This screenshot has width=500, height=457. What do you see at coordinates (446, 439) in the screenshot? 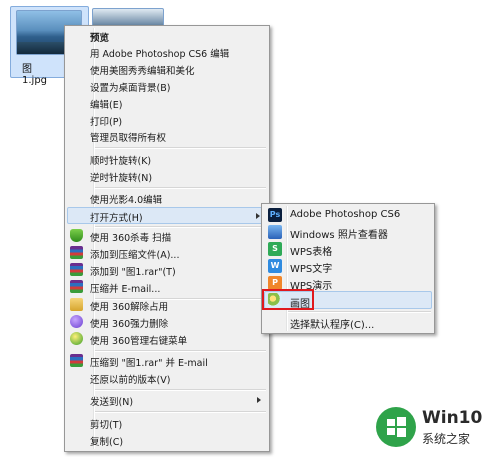
I see `watermark-subtitle: 系统之家` at bounding box center [446, 439].